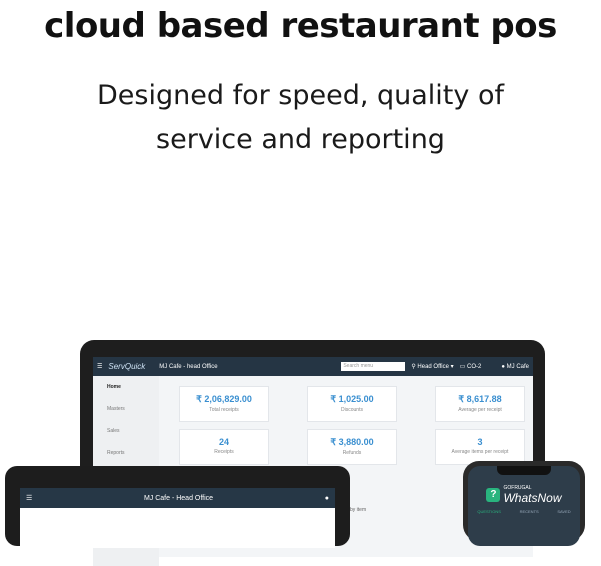 This screenshot has width=601, height=566. I want to click on stat-label: Average items per receipt, so click(480, 452).